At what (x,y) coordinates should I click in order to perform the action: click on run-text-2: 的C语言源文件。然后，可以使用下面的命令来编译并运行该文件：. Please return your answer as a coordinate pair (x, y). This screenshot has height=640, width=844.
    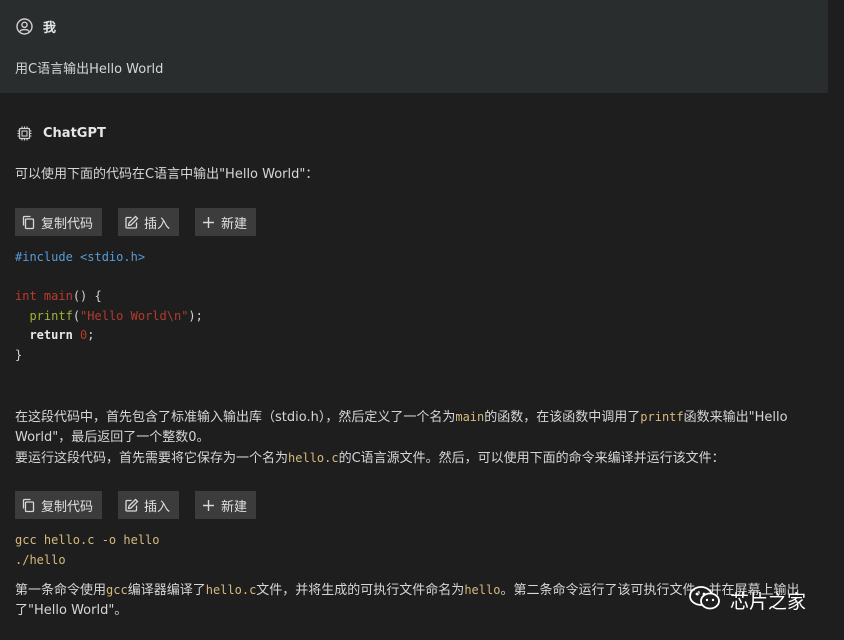
    Looking at the image, I should click on (531, 458).